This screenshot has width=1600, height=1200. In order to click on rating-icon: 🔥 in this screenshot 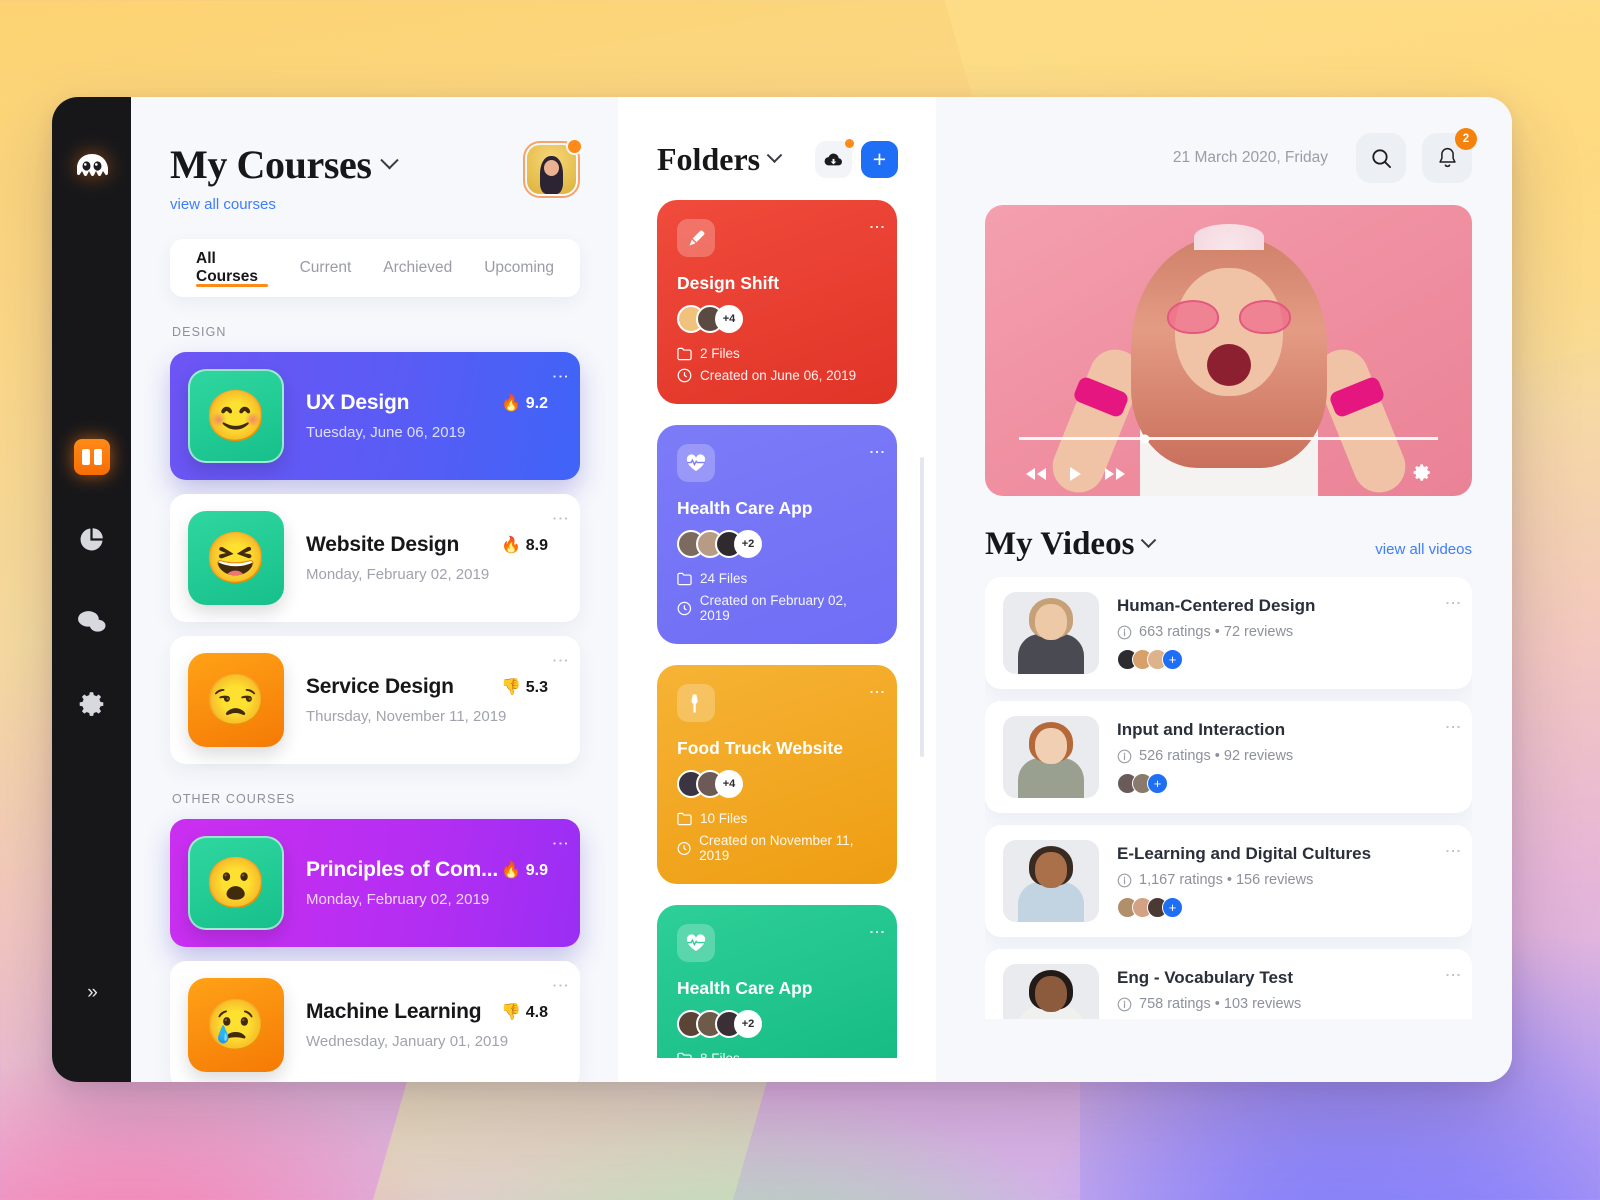, I will do `click(511, 870)`.